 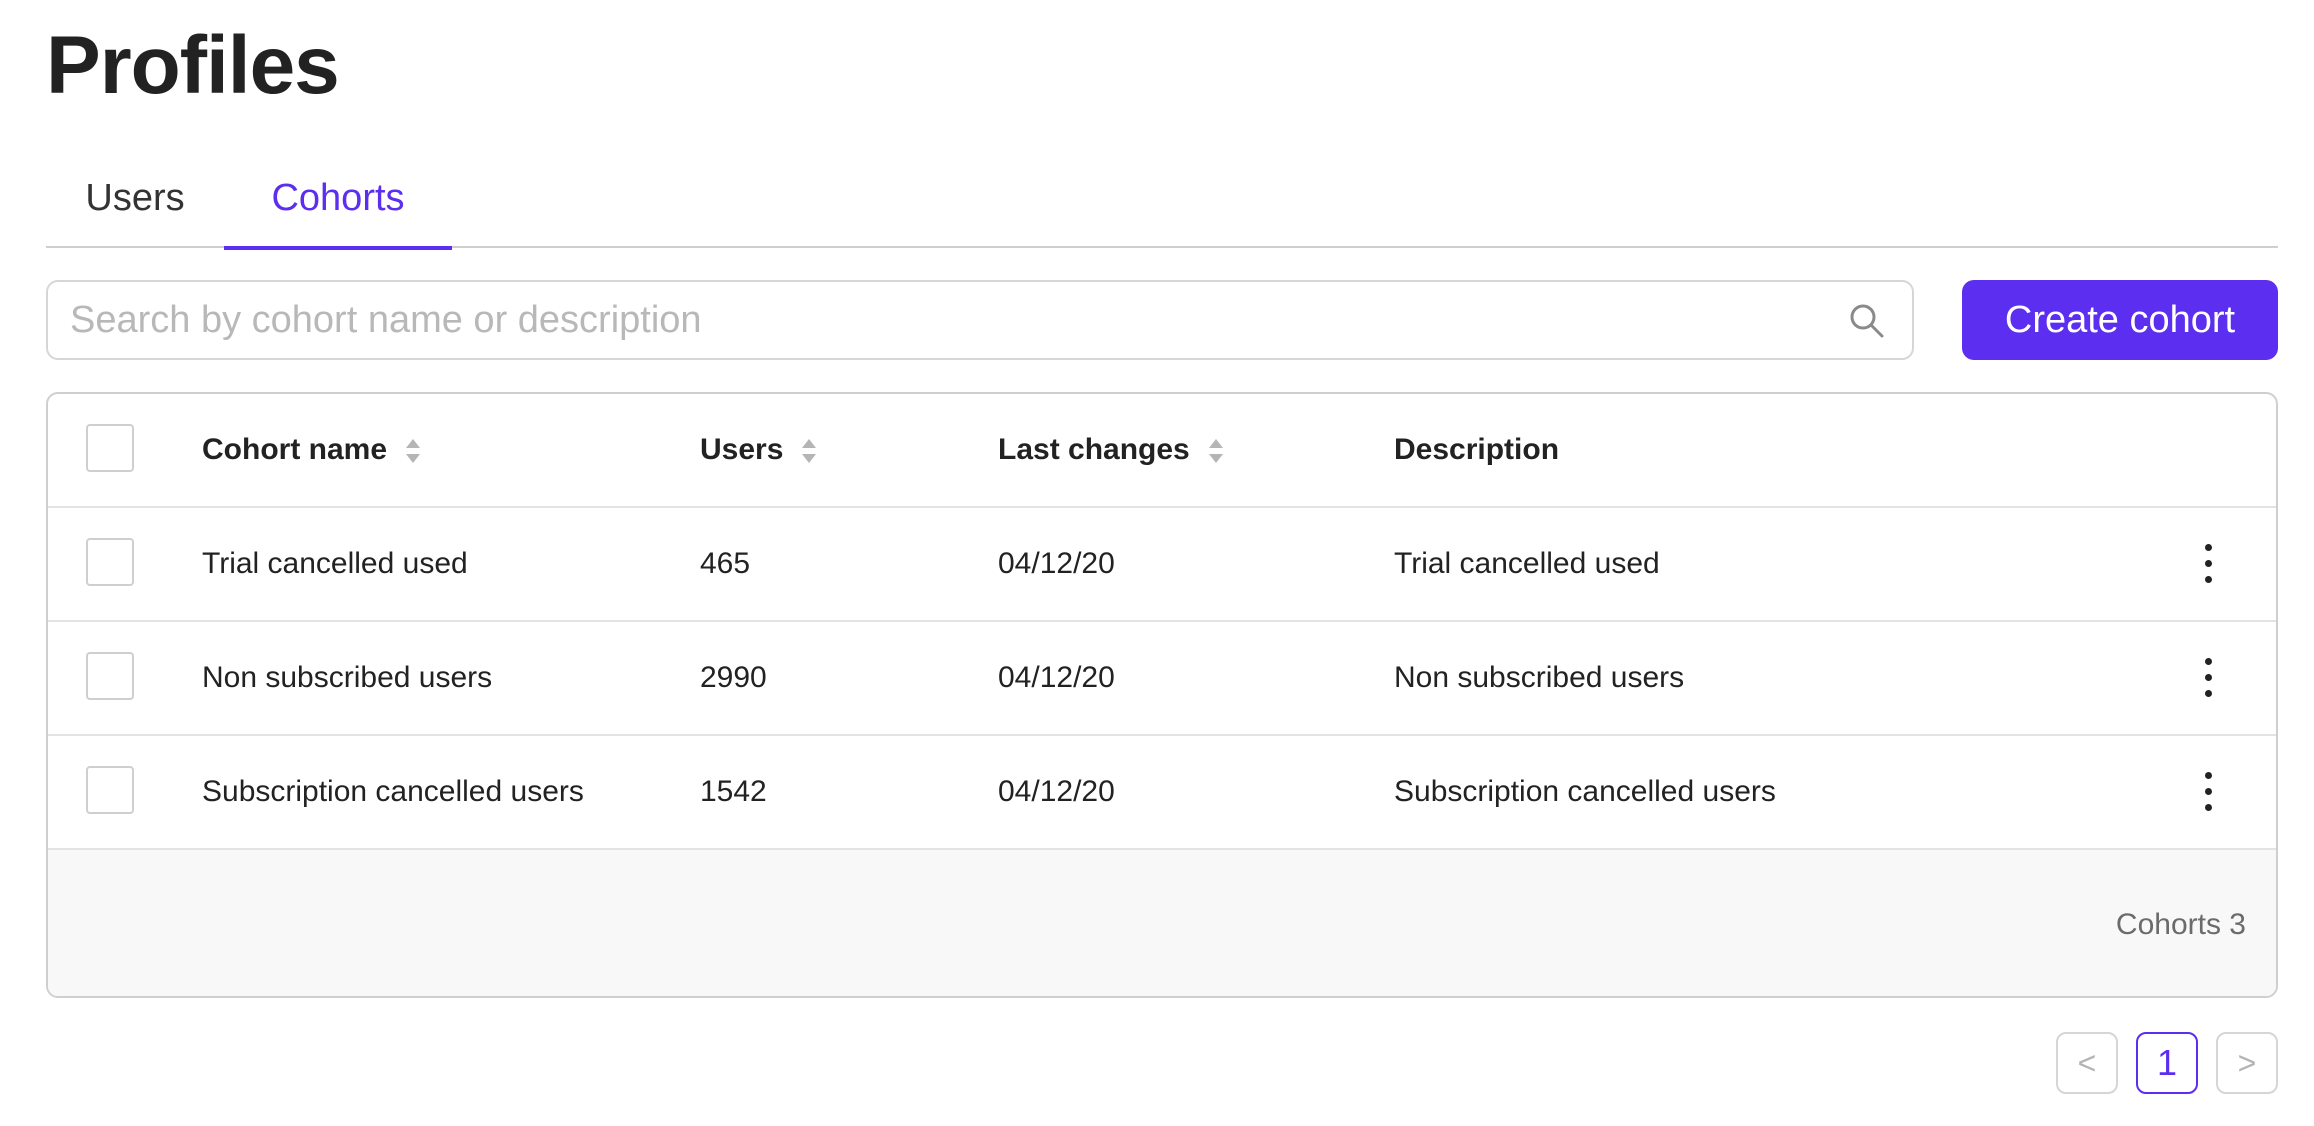 What do you see at coordinates (1585, 791) in the screenshot?
I see `description-cell: Subscription cancelled users` at bounding box center [1585, 791].